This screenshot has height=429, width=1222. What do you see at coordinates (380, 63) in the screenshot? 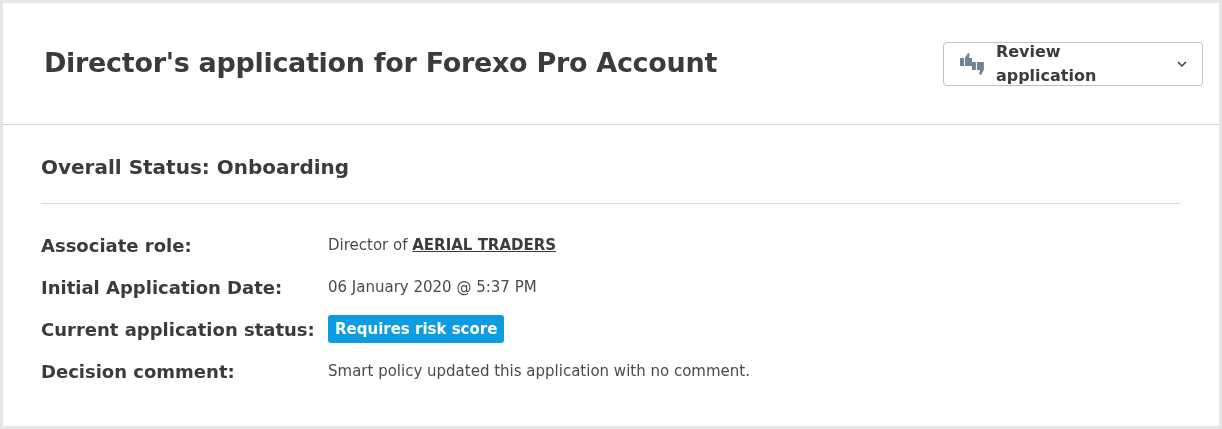
I see `page-title: Director's application for Forexo Pro Account` at bounding box center [380, 63].